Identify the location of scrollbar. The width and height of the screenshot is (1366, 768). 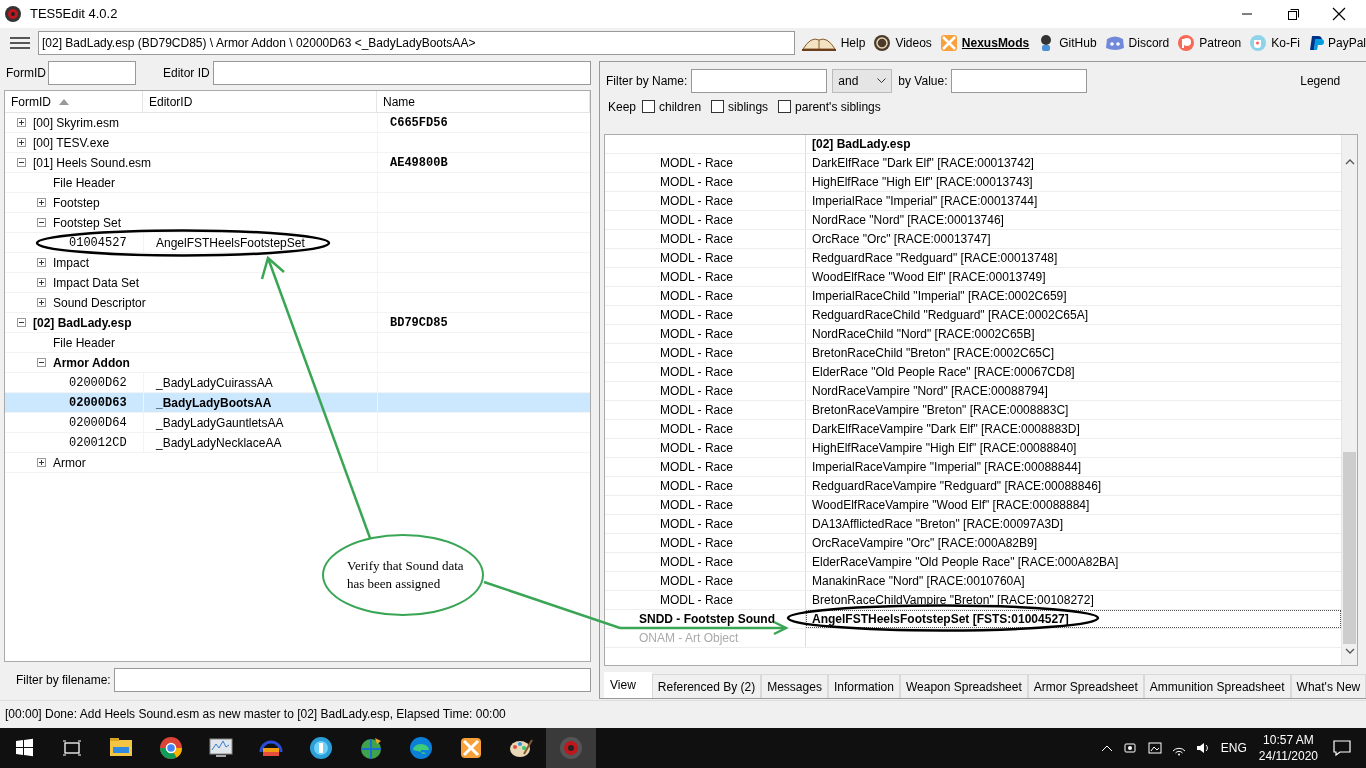
(1349, 400).